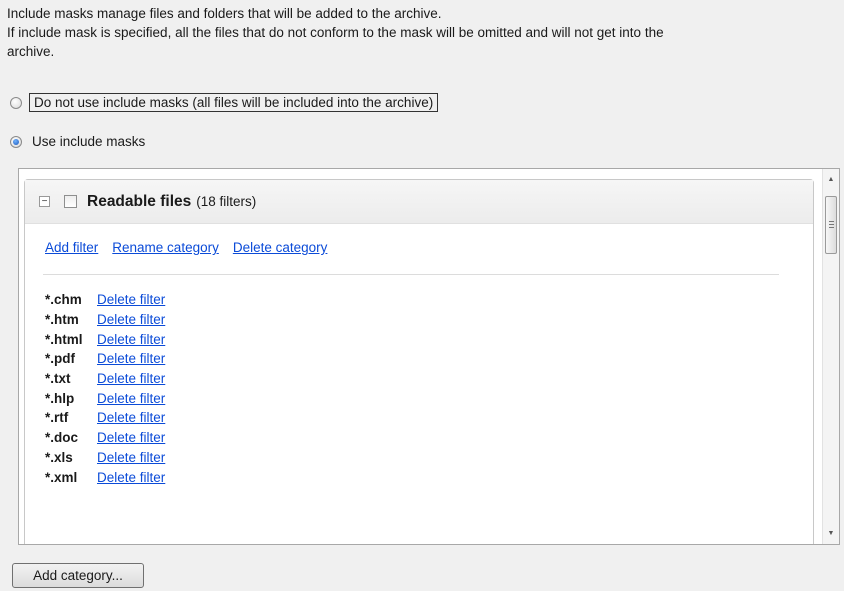  I want to click on filter-mask: *.pdf, so click(60, 359).